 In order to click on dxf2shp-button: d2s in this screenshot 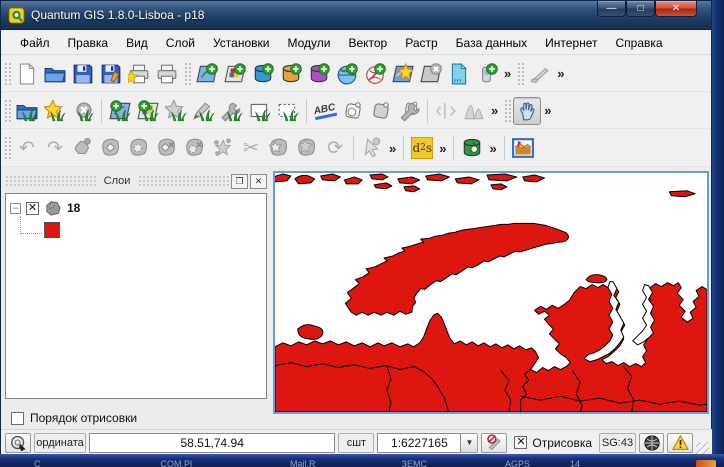, I will do `click(422, 148)`.